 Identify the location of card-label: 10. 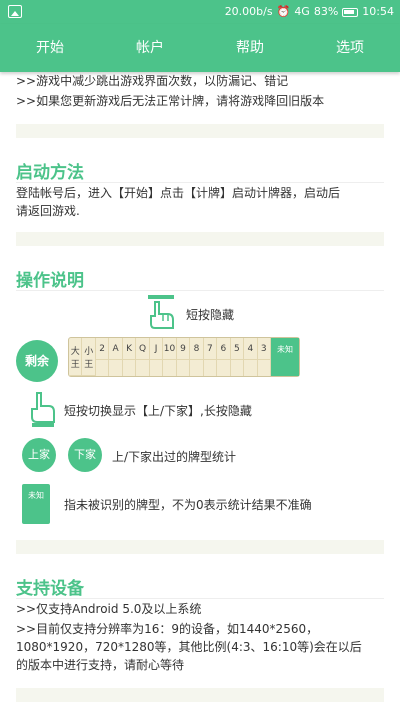
(169, 349).